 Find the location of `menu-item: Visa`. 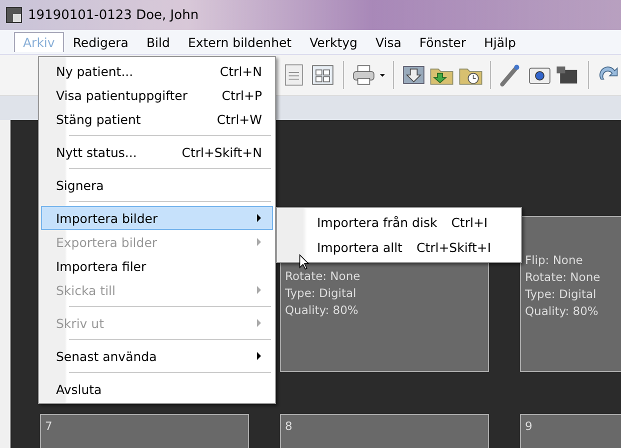

menu-item: Visa is located at coordinates (388, 42).